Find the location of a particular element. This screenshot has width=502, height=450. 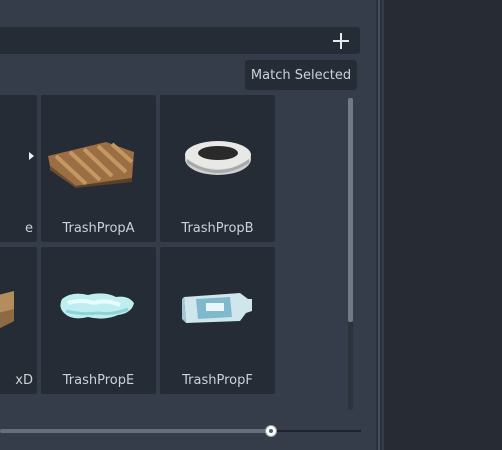

zoom-slider-handle is located at coordinates (271, 431).